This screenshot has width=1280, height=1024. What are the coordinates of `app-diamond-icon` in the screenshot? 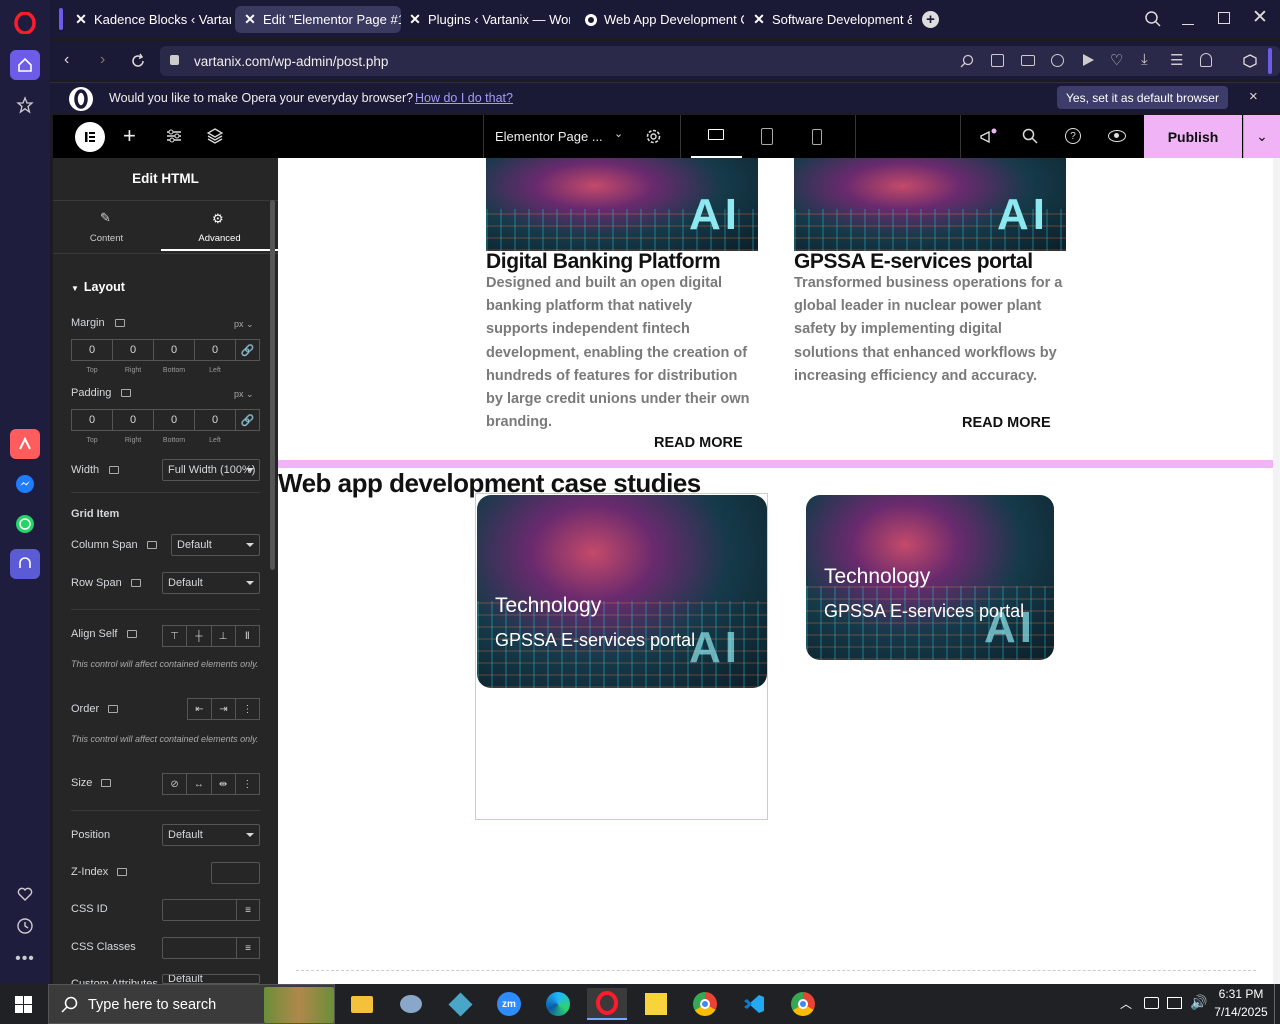 It's located at (460, 1004).